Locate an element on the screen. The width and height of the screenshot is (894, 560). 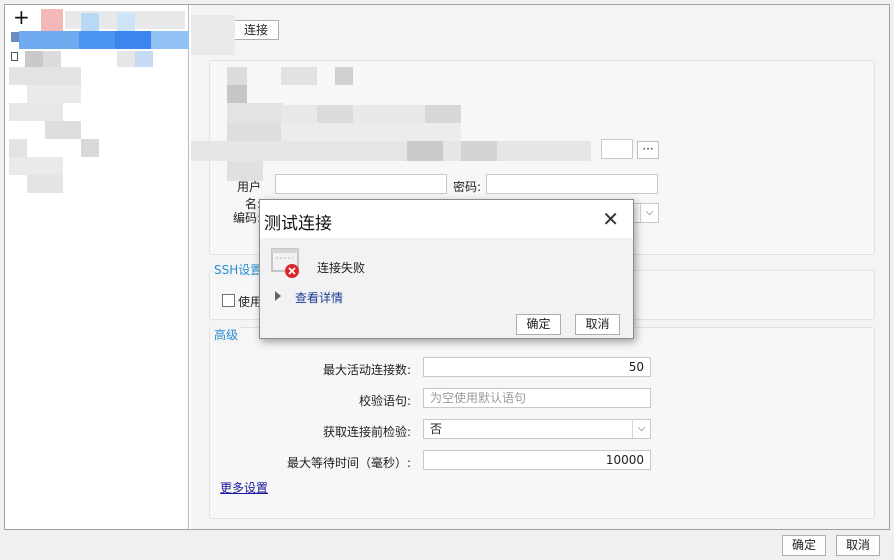
test-connection-dialog: 测试连接 ✕ 连接失败 查看详情 确定 取消 is located at coordinates (446, 269).